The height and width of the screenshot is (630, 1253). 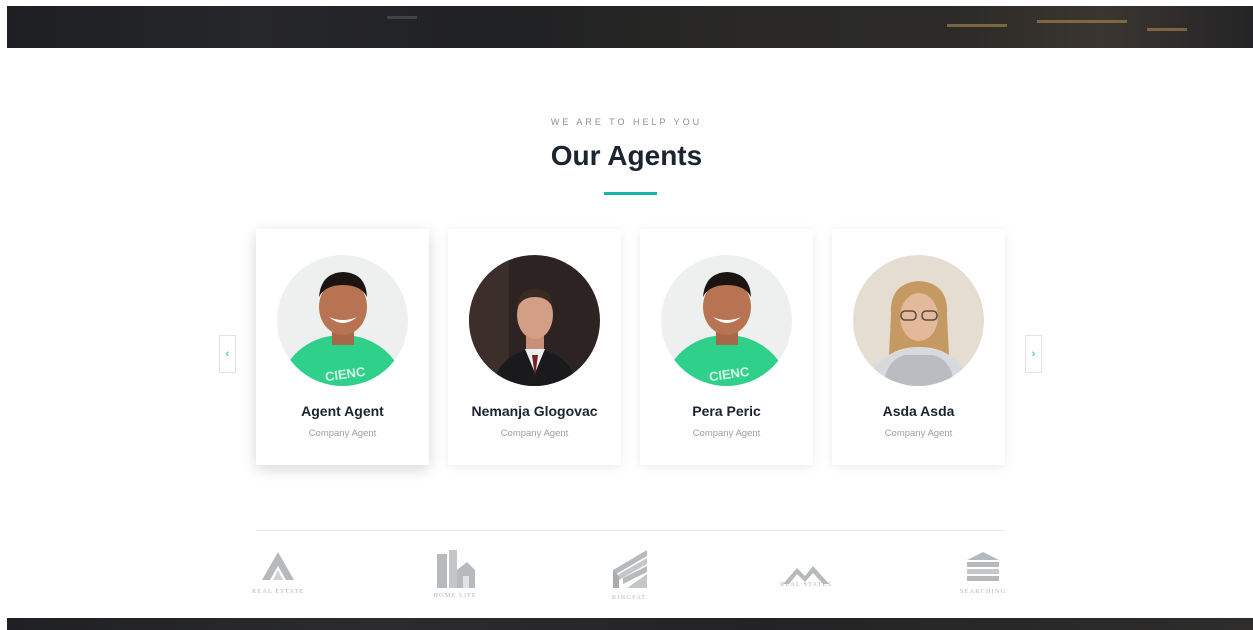 What do you see at coordinates (630, 530) in the screenshot?
I see `section-divider` at bounding box center [630, 530].